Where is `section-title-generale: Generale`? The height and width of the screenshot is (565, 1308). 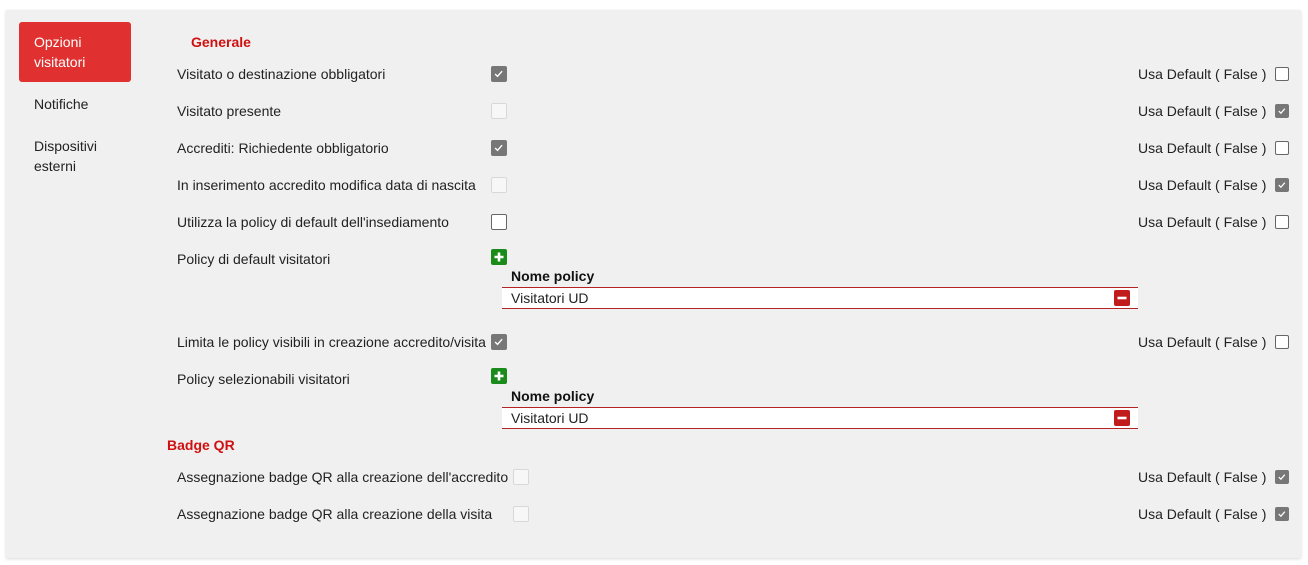 section-title-generale: Generale is located at coordinates (221, 42).